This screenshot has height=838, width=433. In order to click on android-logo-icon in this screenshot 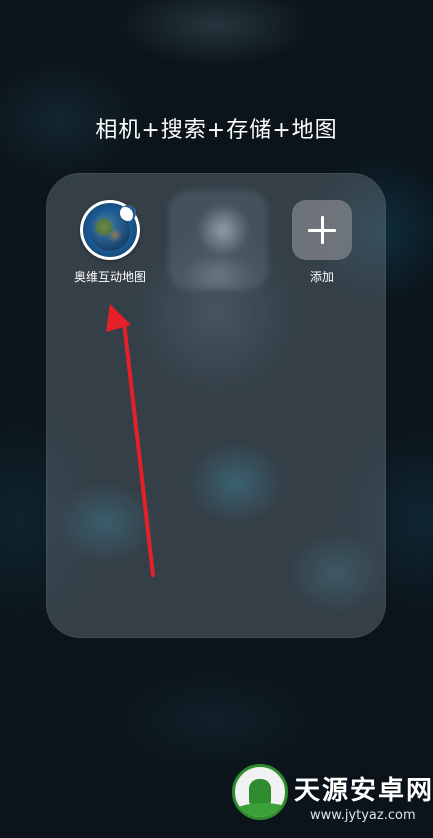, I will do `click(260, 792)`.